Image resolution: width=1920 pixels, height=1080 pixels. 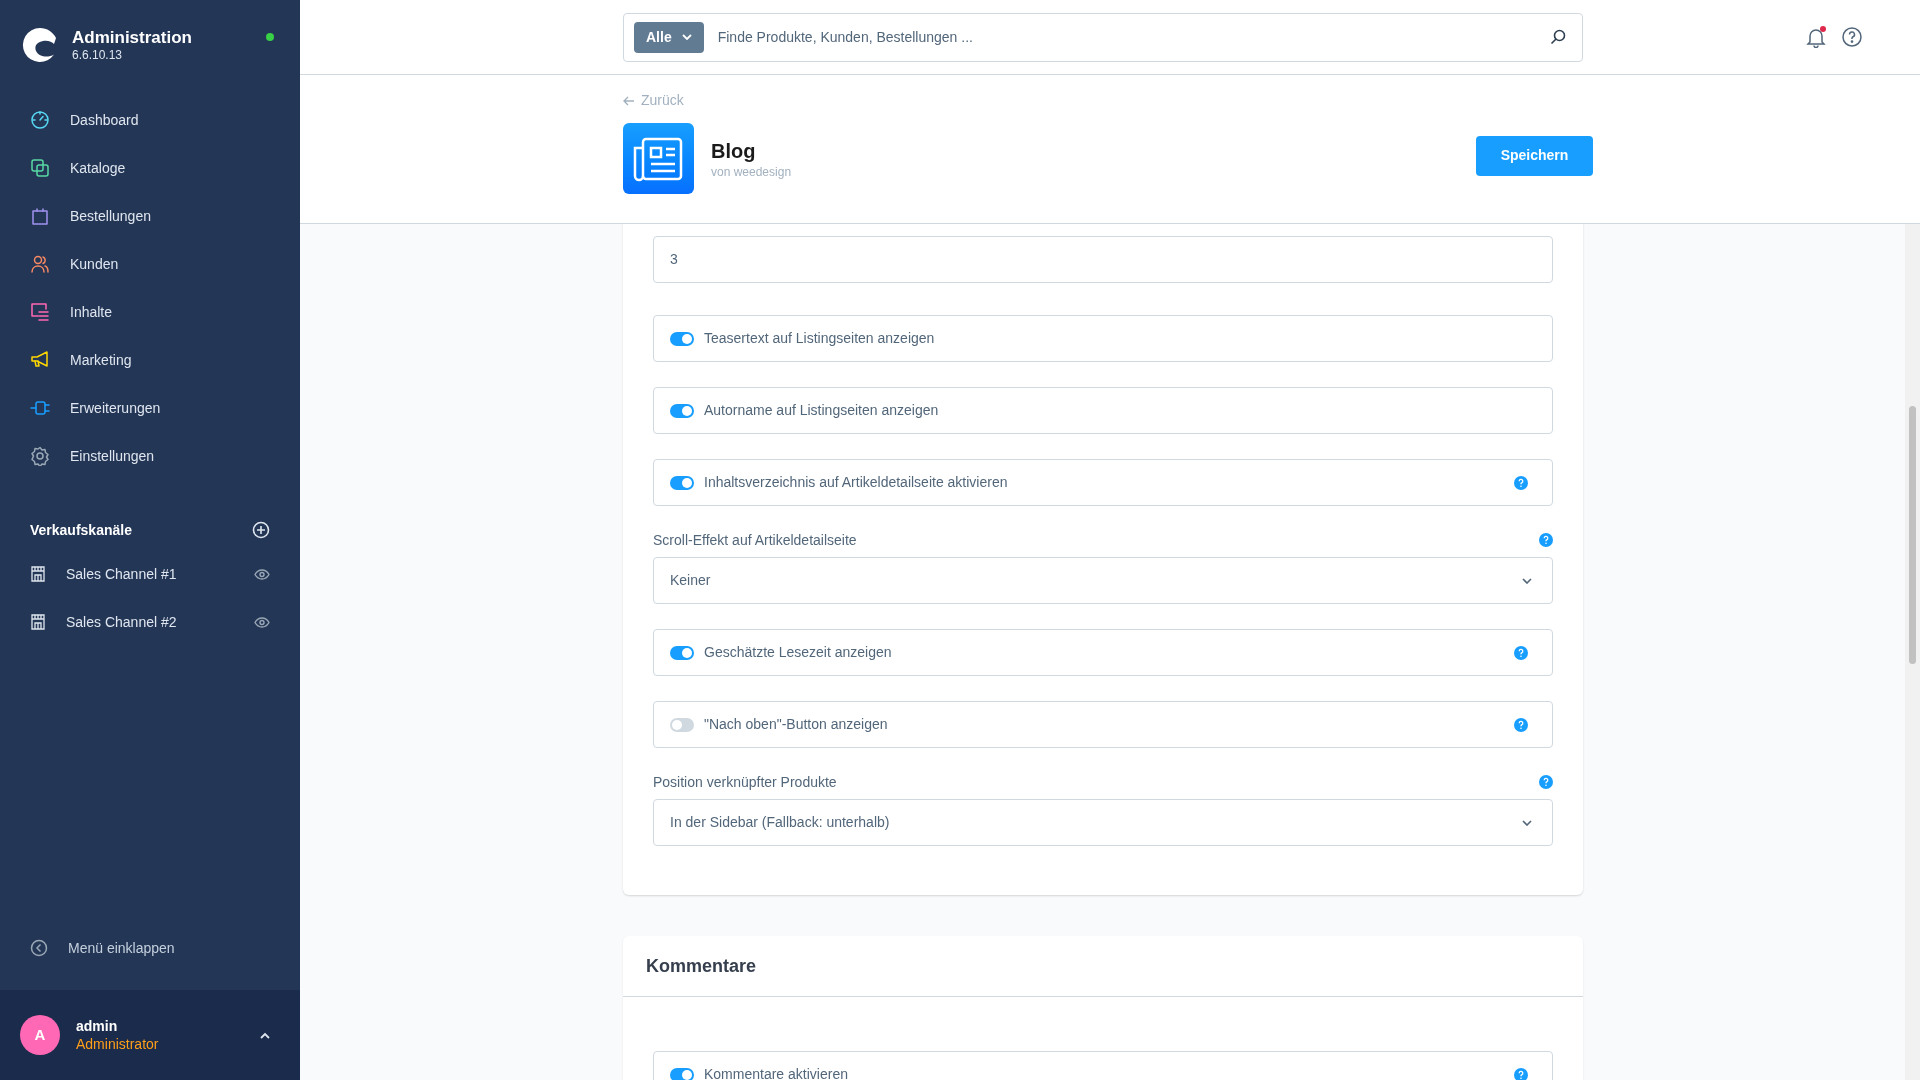 What do you see at coordinates (117, 1044) in the screenshot?
I see `user-role: Administrator` at bounding box center [117, 1044].